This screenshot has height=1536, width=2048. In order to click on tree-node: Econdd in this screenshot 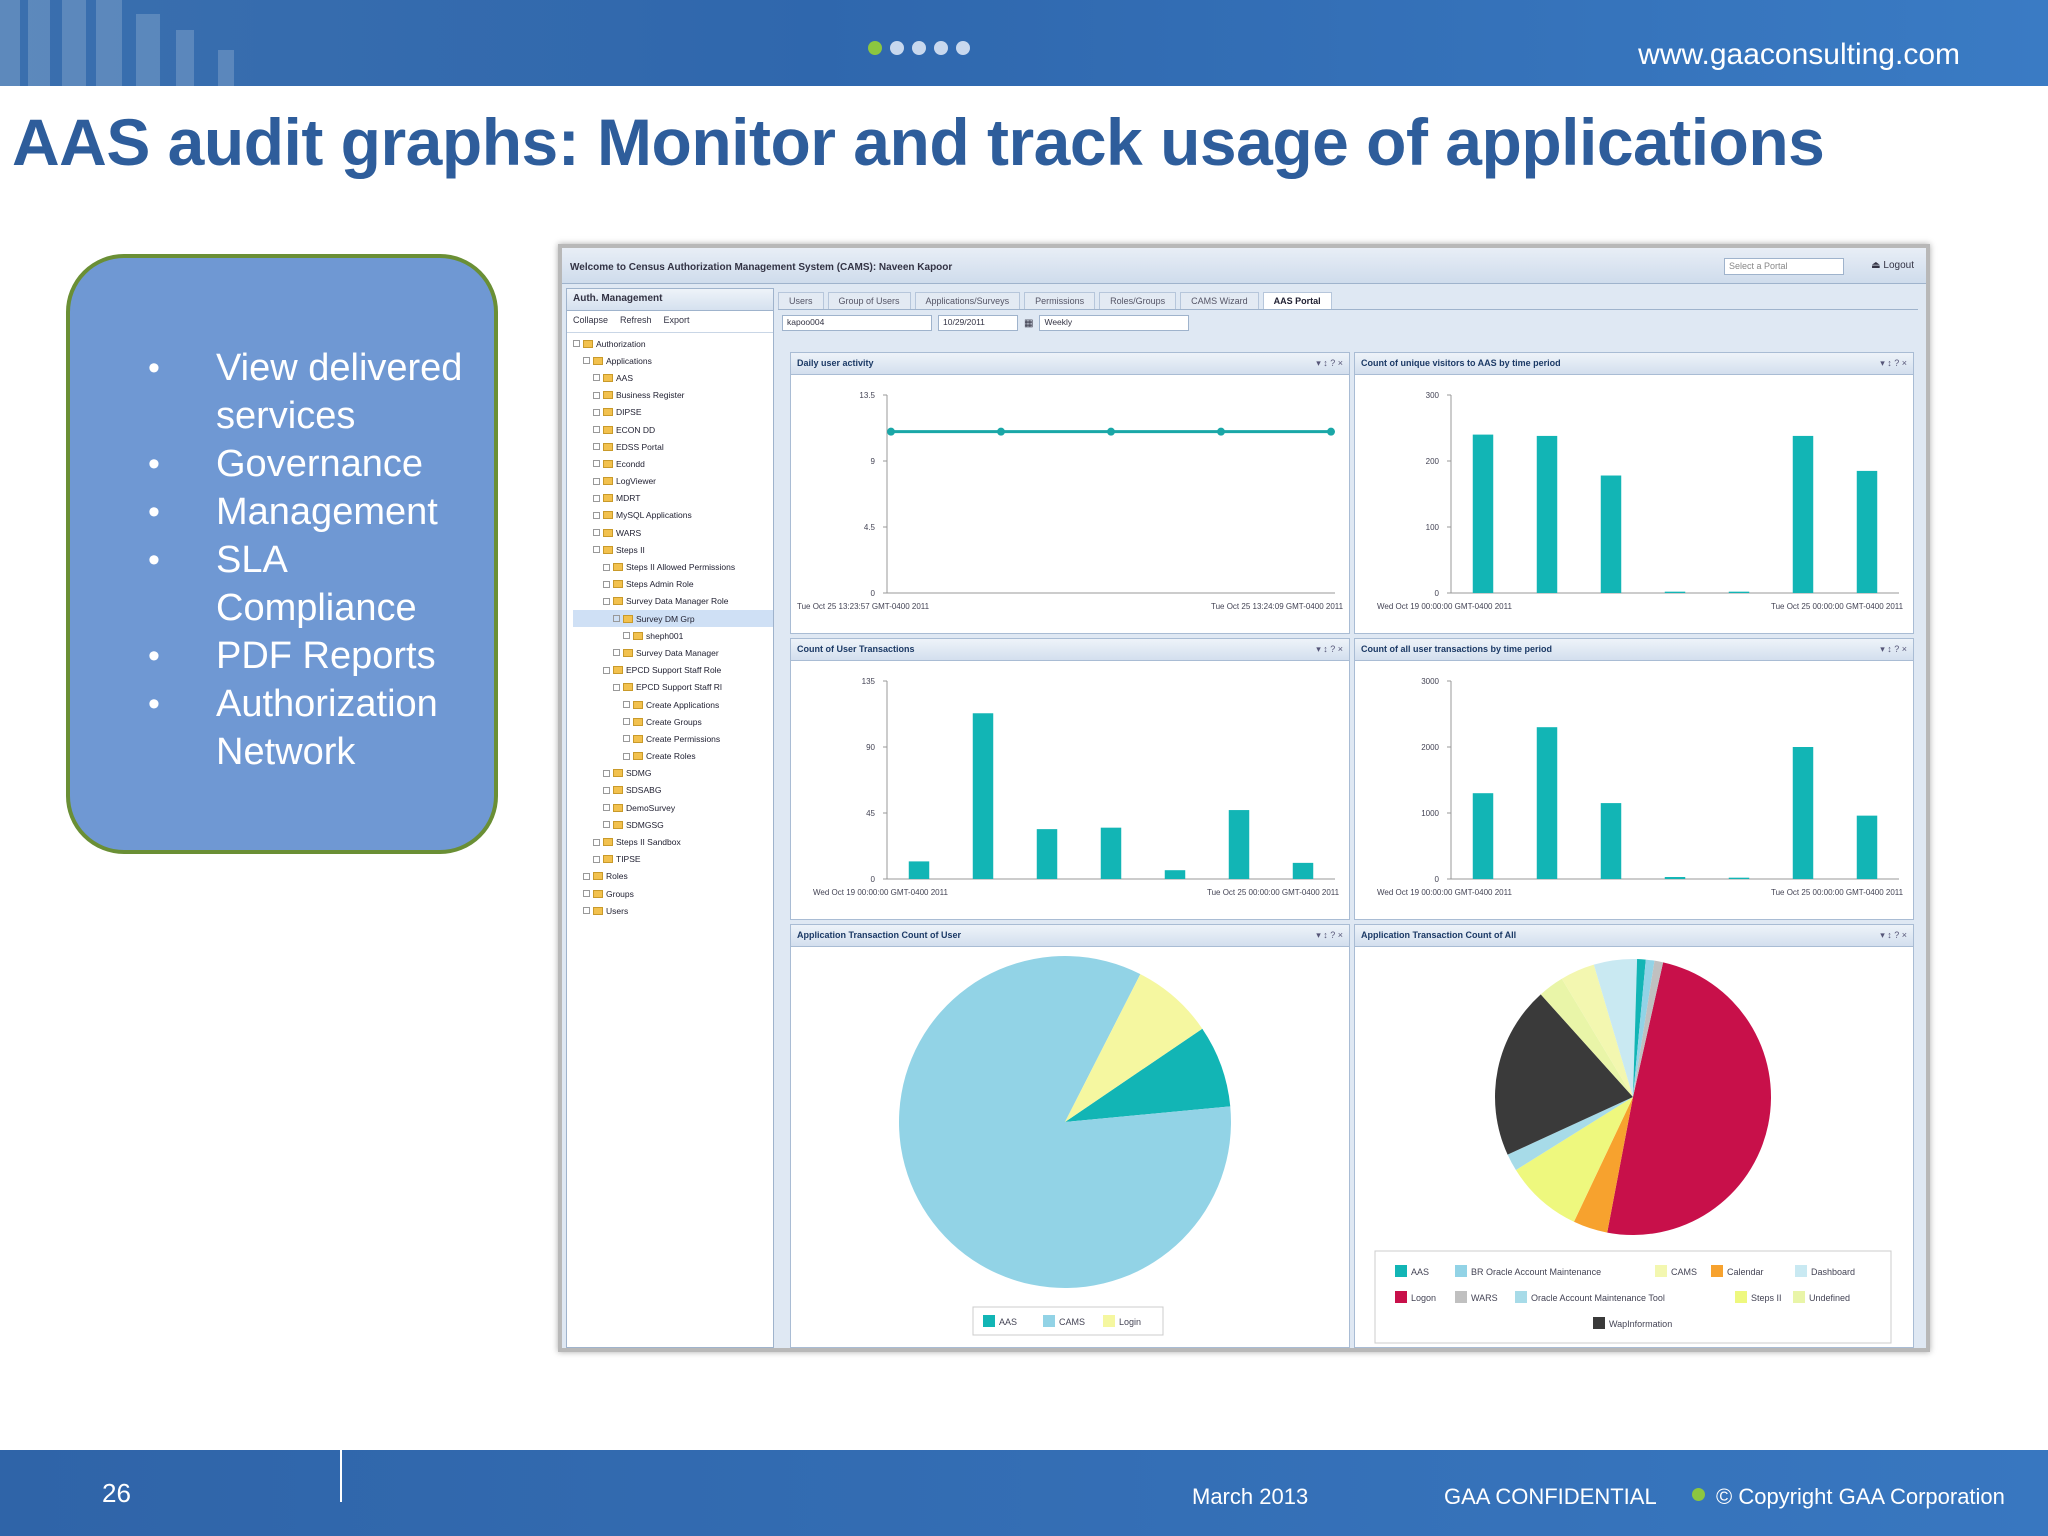, I will do `click(673, 463)`.